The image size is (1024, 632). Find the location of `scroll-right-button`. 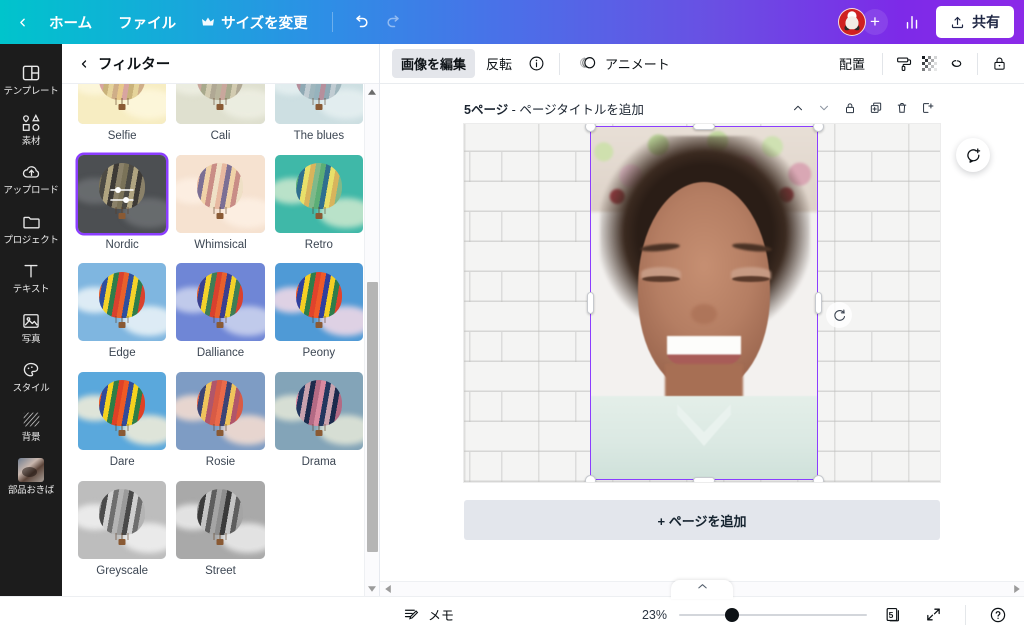

scroll-right-button is located at coordinates (1016, 589).